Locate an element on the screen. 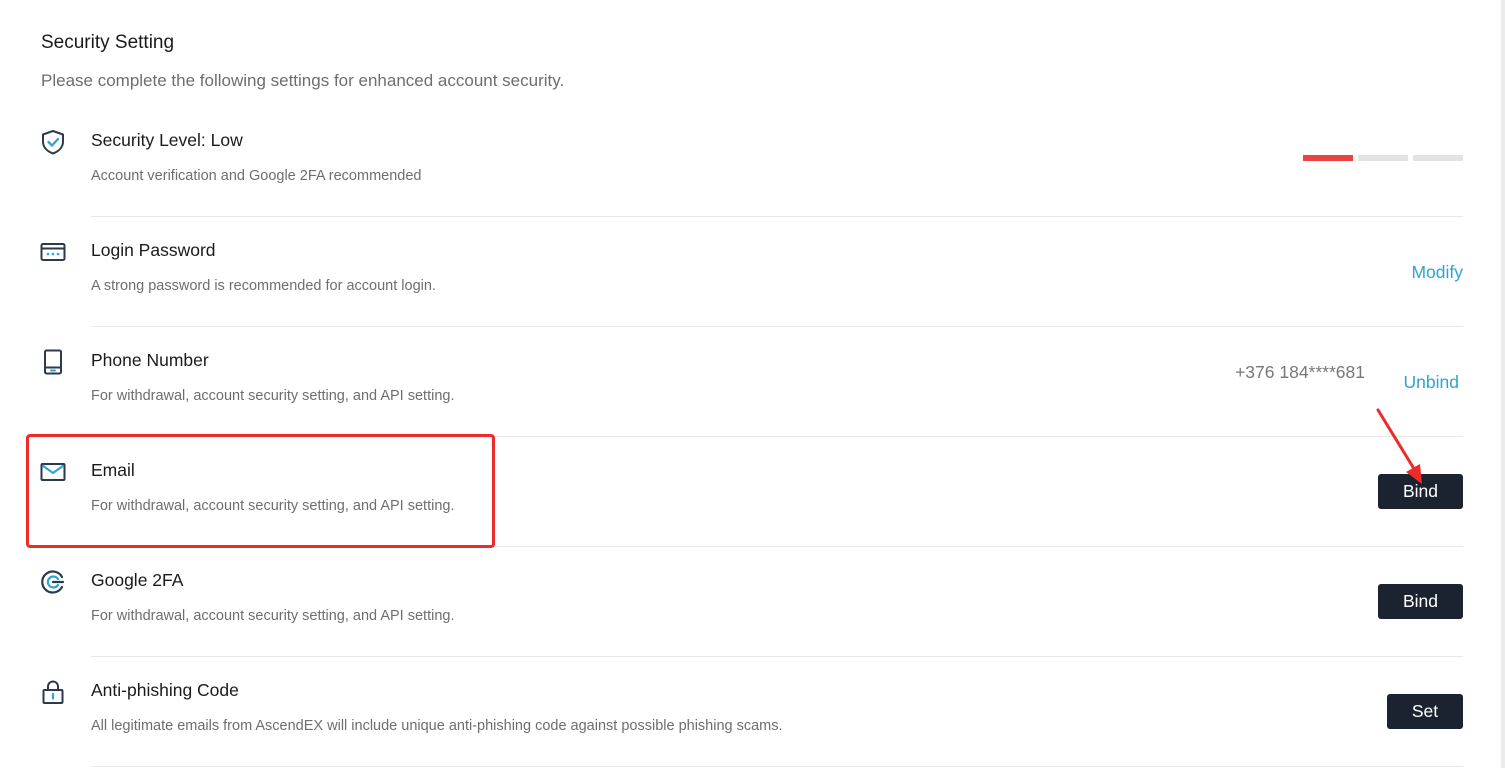  scrollbar-track is located at coordinates (1503, 384).